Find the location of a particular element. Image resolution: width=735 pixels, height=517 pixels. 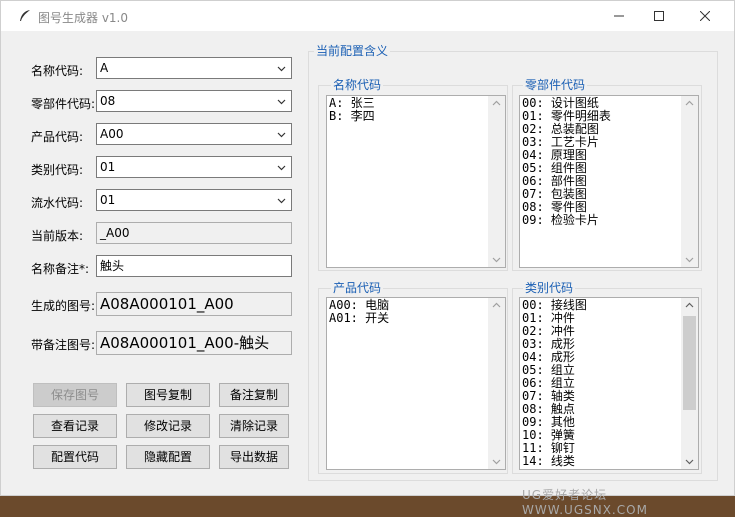

serial-code-label: 流水代码: is located at coordinates (57, 203).